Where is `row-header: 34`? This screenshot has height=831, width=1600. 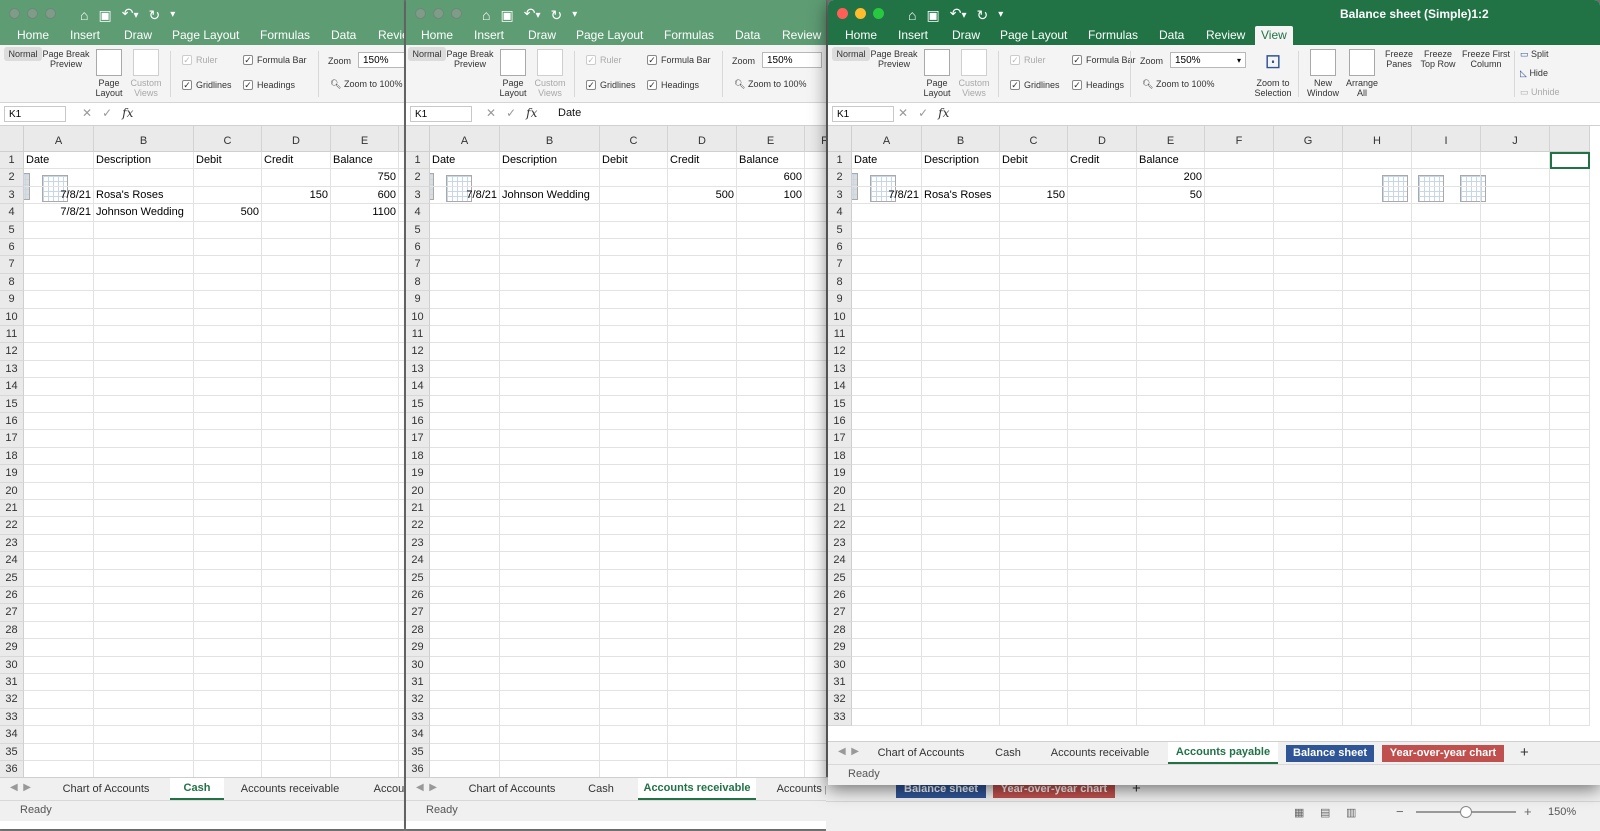
row-header: 34 is located at coordinates (418, 735).